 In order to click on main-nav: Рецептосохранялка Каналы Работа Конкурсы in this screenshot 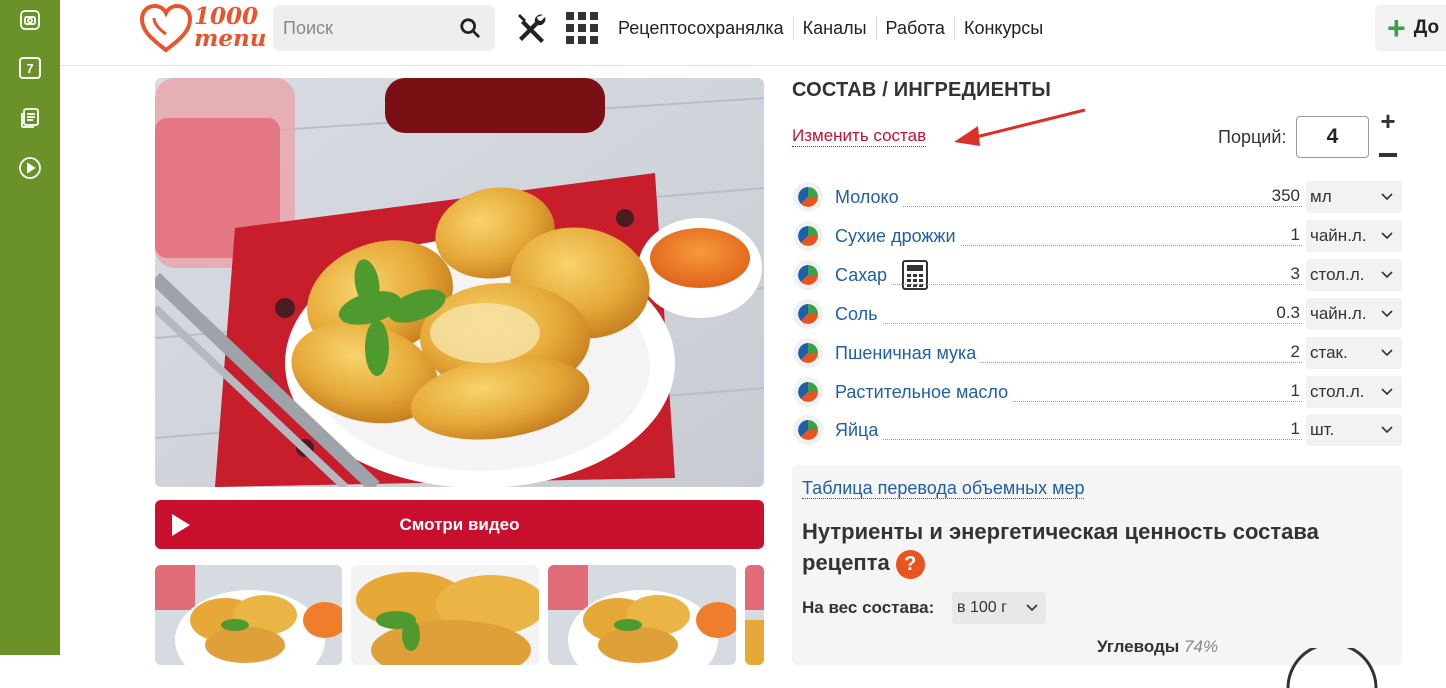, I will do `click(830, 28)`.